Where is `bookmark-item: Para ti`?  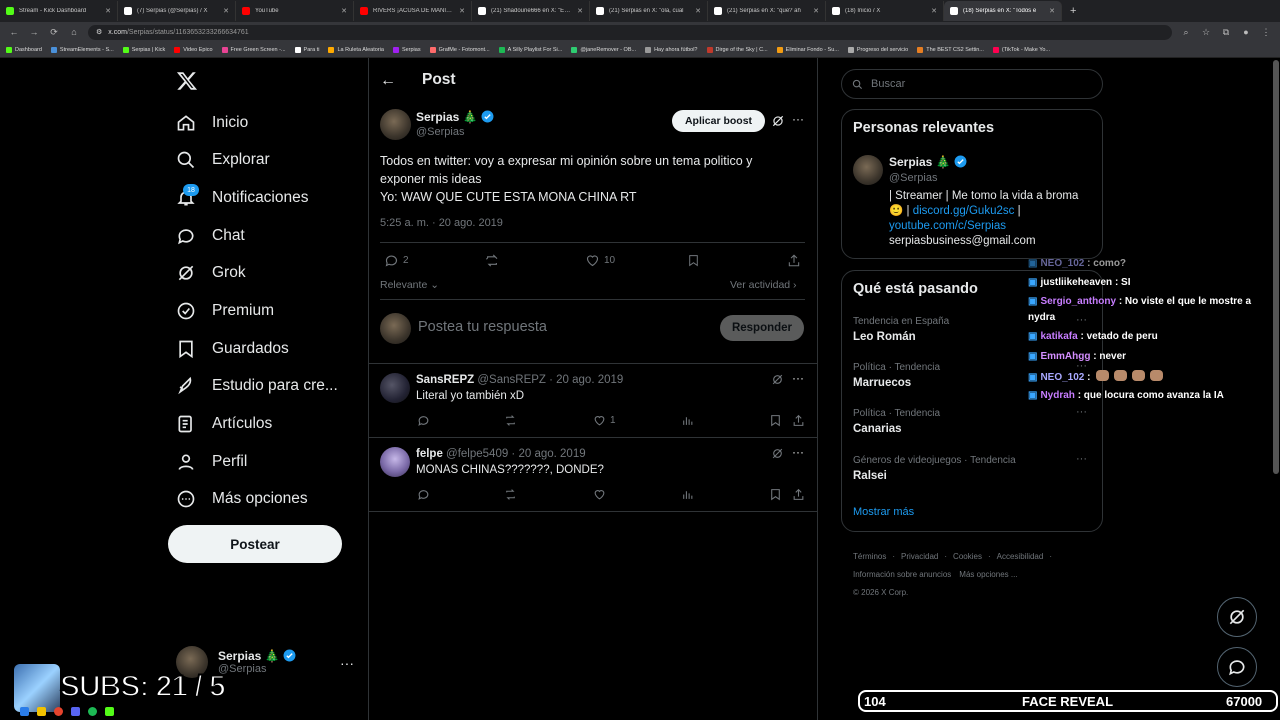 bookmark-item: Para ti is located at coordinates (306, 49).